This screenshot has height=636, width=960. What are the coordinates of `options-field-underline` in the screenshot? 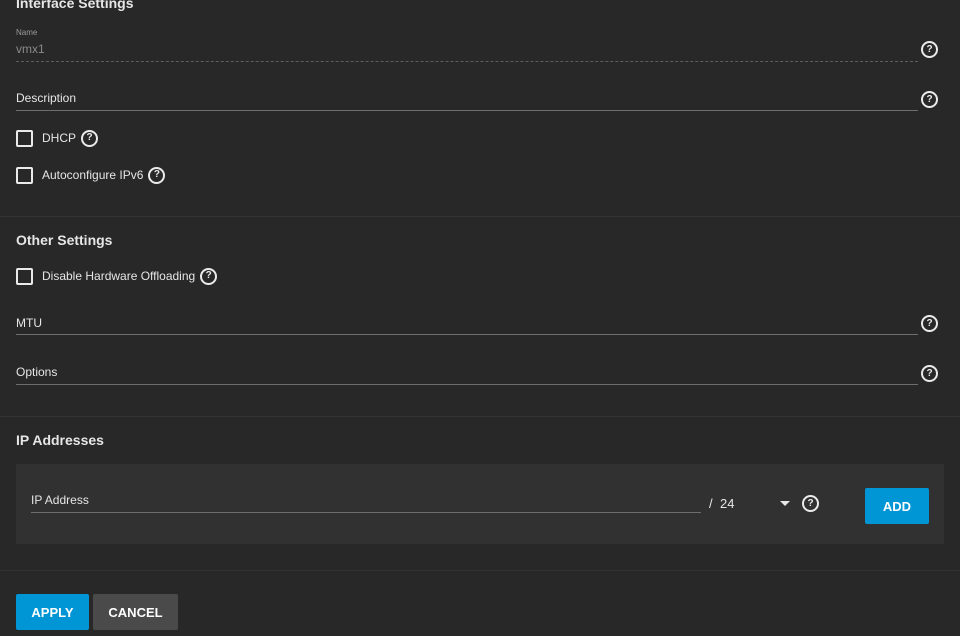 It's located at (467, 384).